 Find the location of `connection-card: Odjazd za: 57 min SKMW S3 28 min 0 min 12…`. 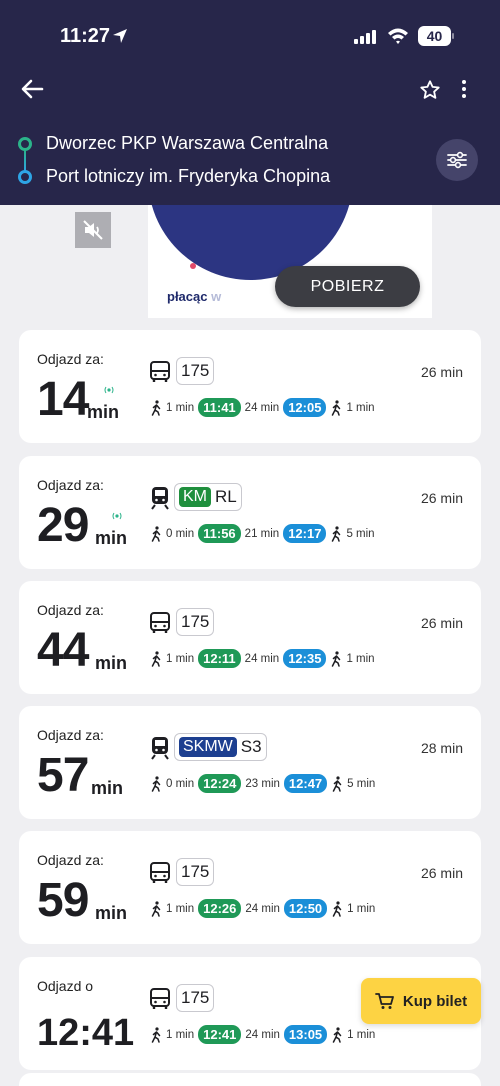

connection-card: Odjazd za: 57 min SKMW S3 28 min 0 min 12… is located at coordinates (250, 762).